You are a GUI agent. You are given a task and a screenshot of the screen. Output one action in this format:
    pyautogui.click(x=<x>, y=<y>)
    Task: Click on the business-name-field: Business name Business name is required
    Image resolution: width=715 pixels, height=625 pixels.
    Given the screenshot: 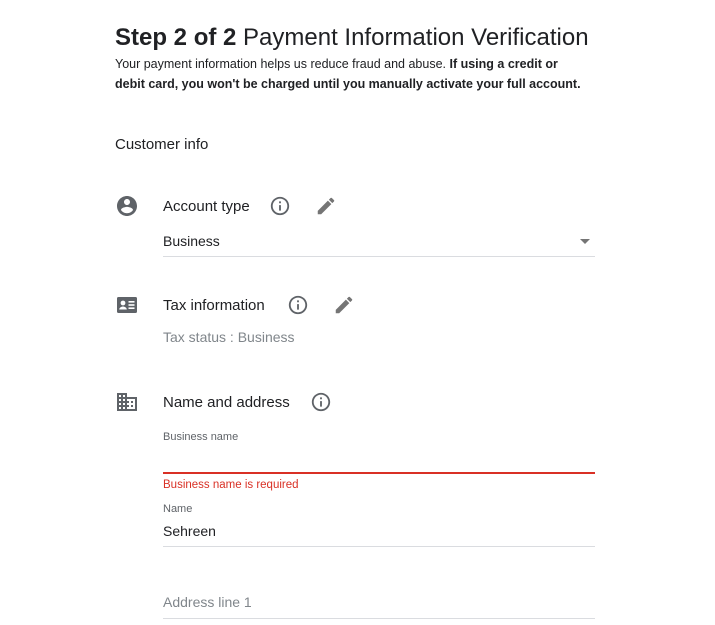 What is the action you would take?
    pyautogui.click(x=379, y=461)
    